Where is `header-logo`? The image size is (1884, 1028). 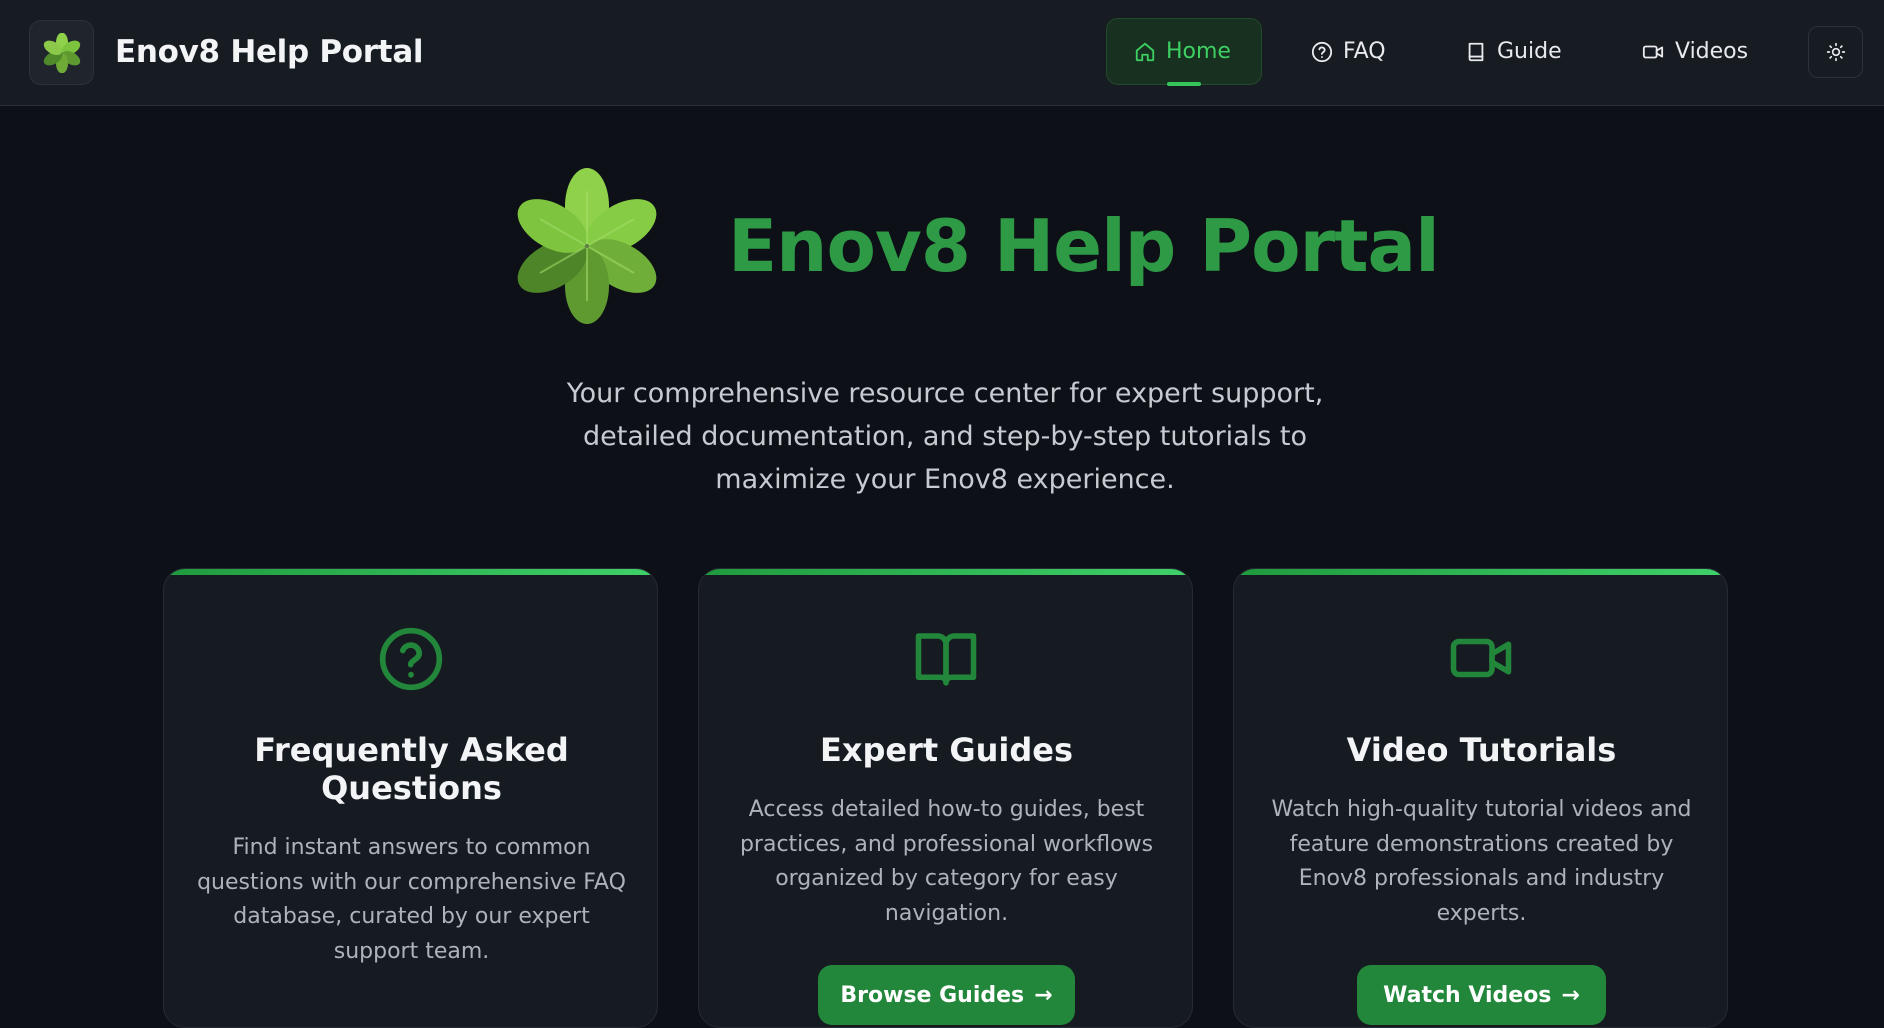 header-logo is located at coordinates (61, 52).